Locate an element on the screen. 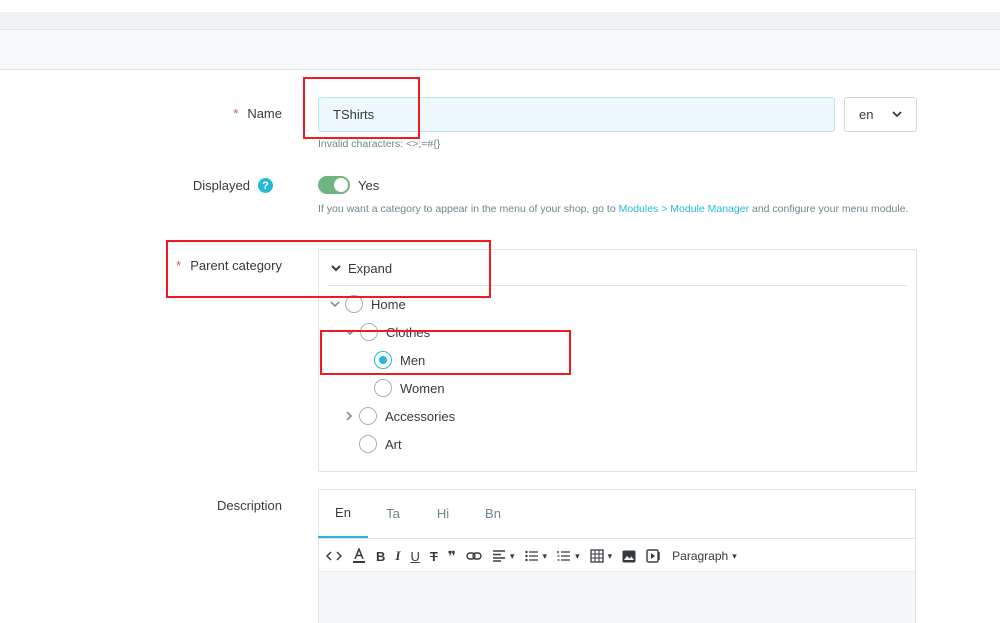 The width and height of the screenshot is (1000, 623). bold-icon: B is located at coordinates (380, 556).